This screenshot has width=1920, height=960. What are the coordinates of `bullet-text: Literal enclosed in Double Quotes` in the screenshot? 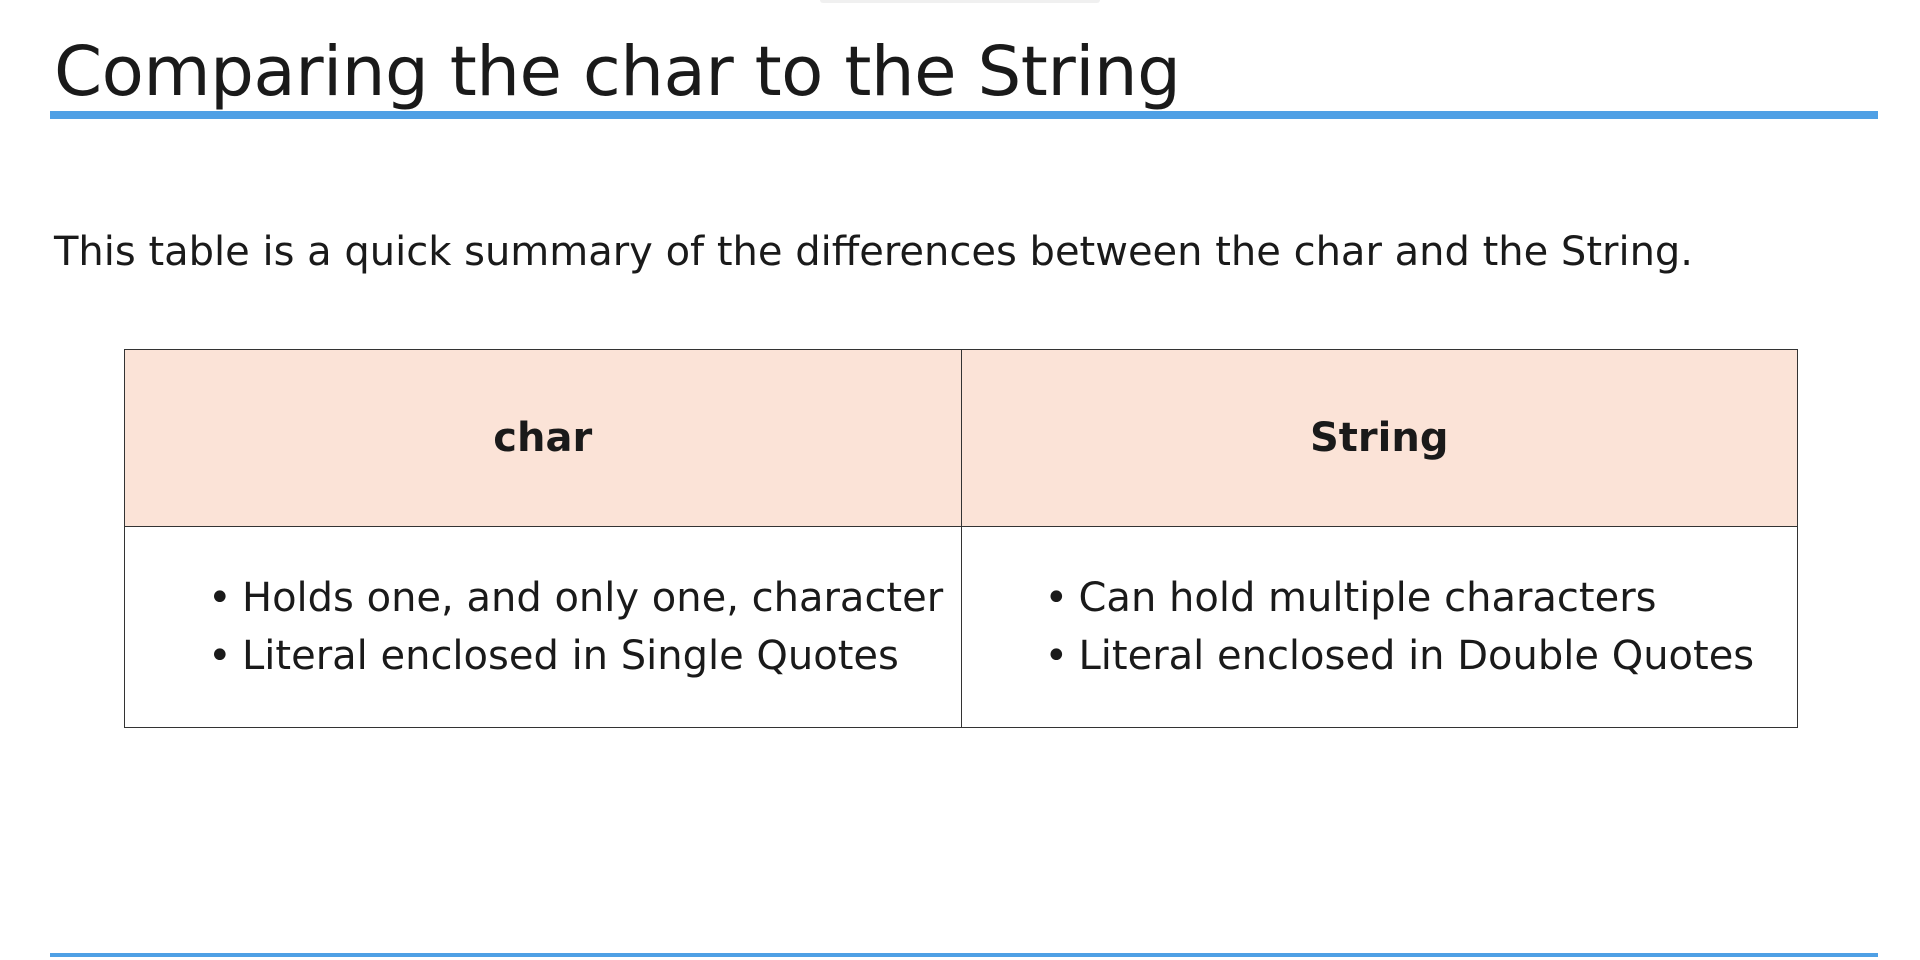 It's located at (1416, 656).